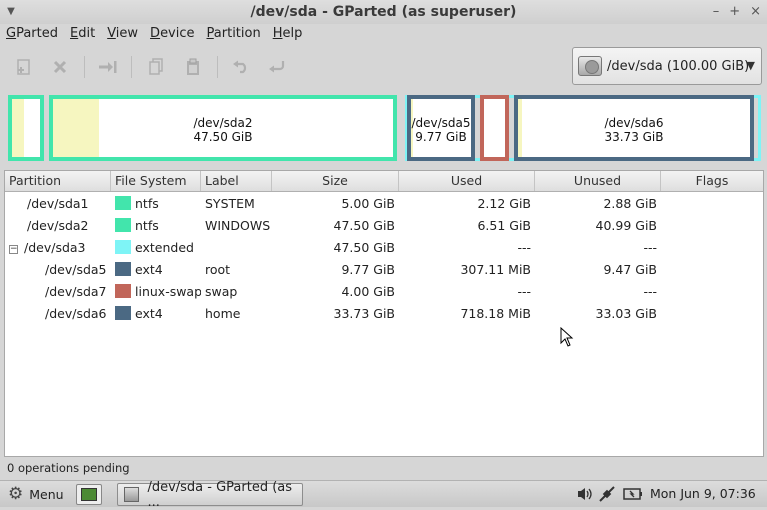 This screenshot has width=767, height=510. What do you see at coordinates (364, 247) in the screenshot?
I see `cell-size: 47.50 GiB` at bounding box center [364, 247].